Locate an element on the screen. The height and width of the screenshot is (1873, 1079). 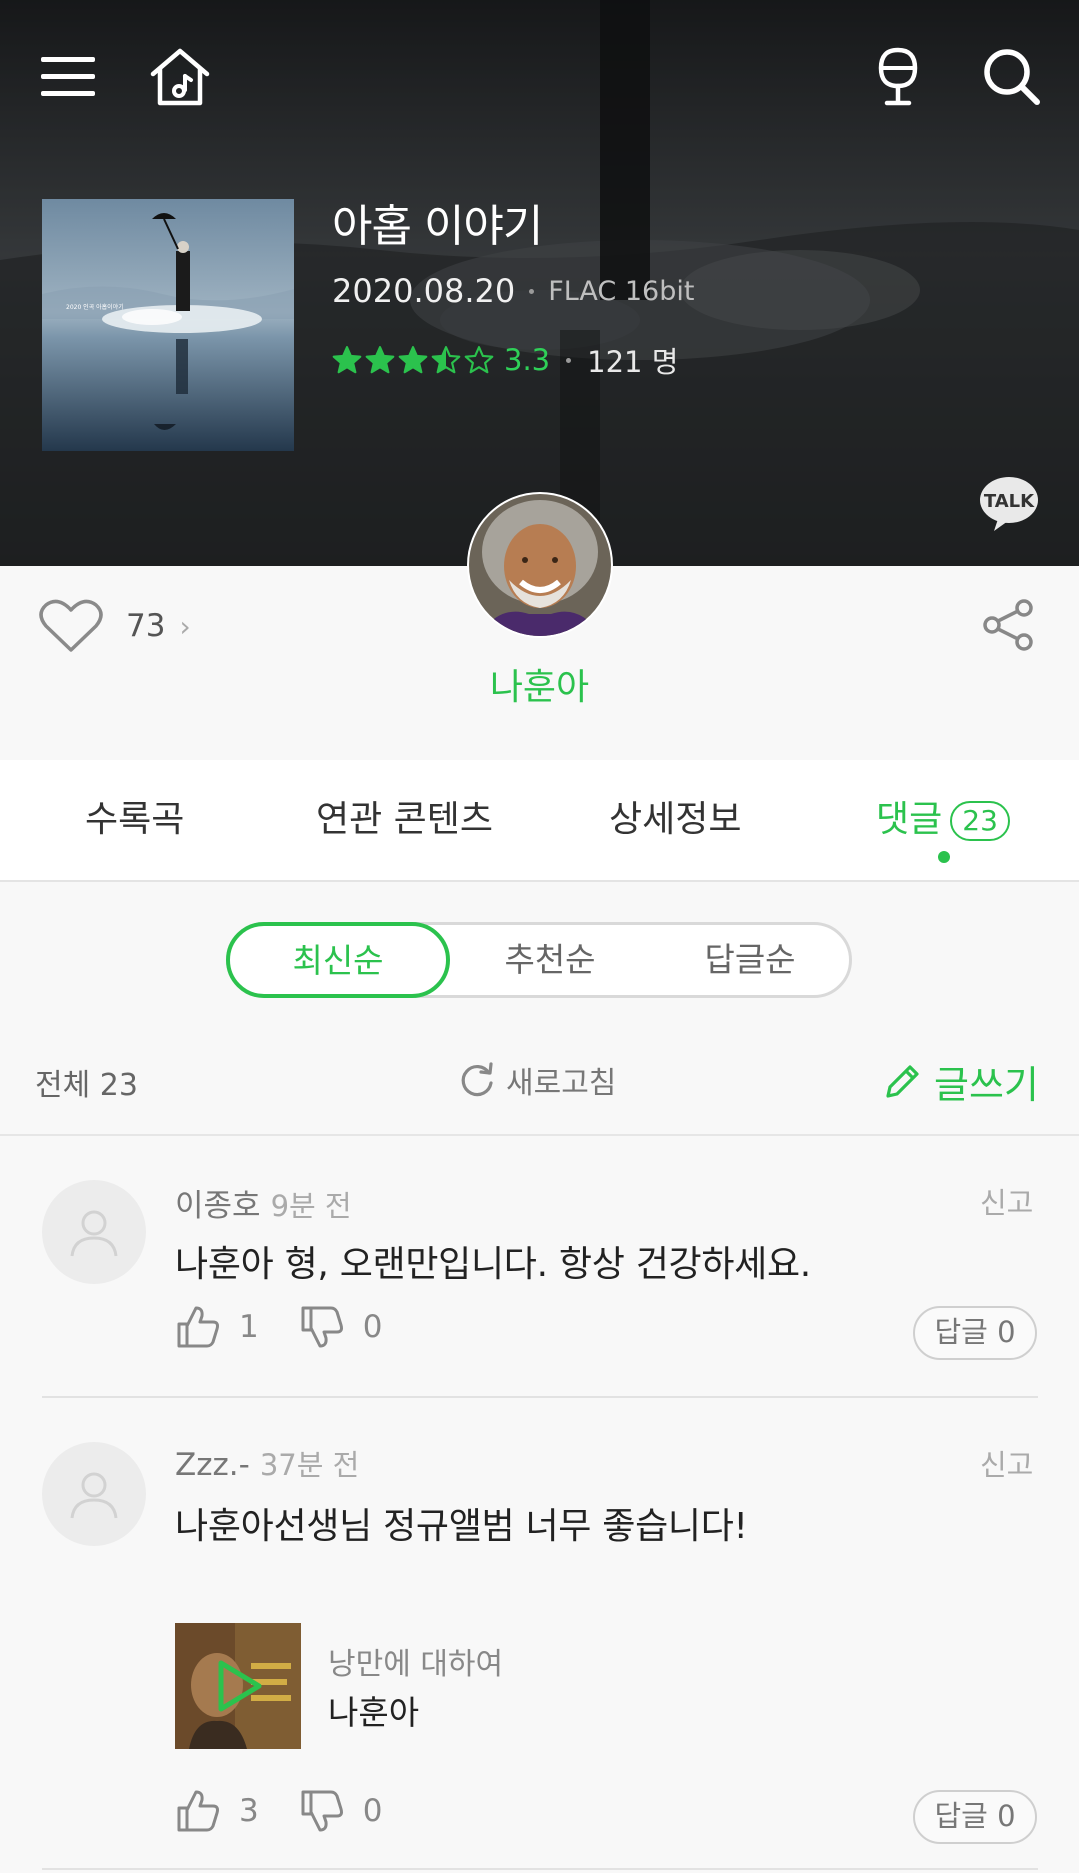
write-comment-button: 글쓰기 is located at coordinates (960, 1081).